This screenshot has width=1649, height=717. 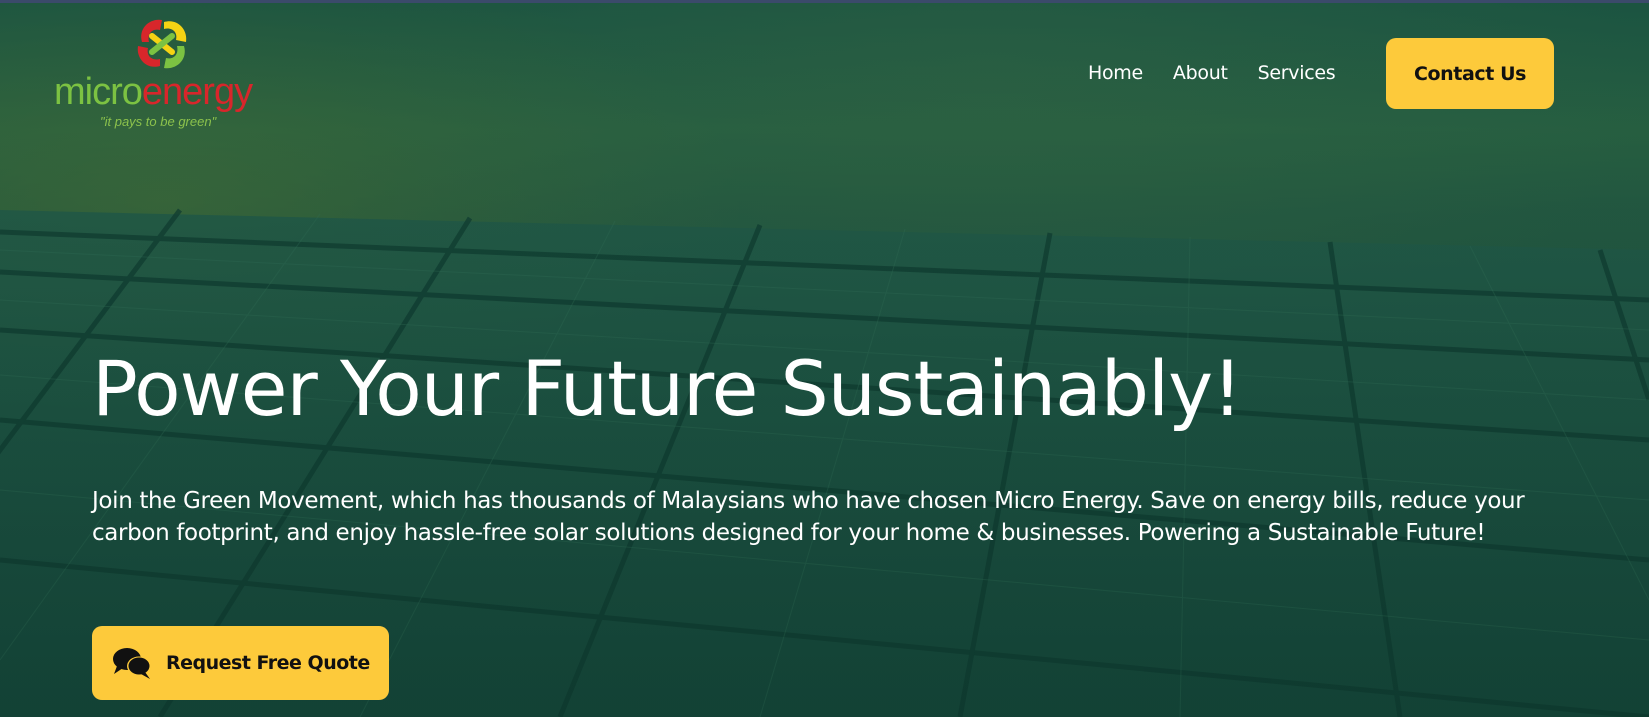 What do you see at coordinates (162, 44) in the screenshot?
I see `logo-mark-icon` at bounding box center [162, 44].